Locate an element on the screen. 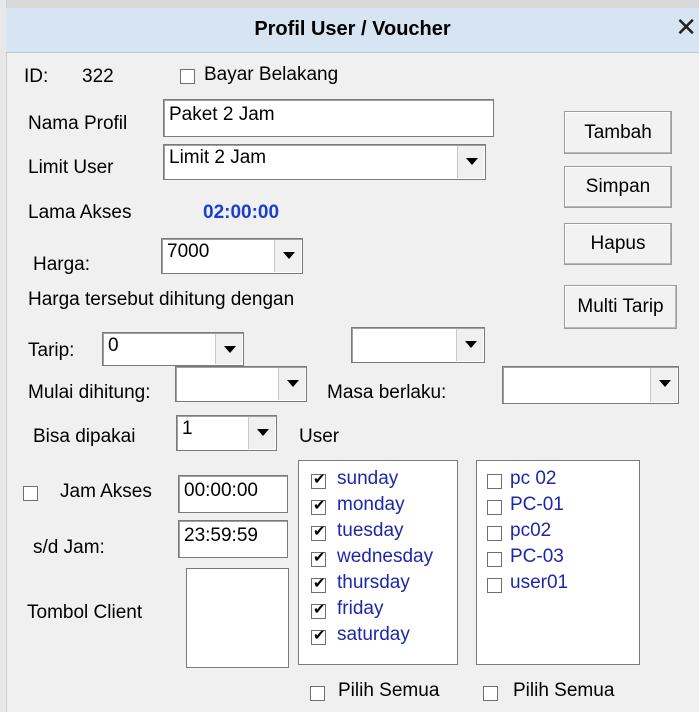 This screenshot has width=699, height=712. lama-akses-label: Lama Akses is located at coordinates (80, 212).